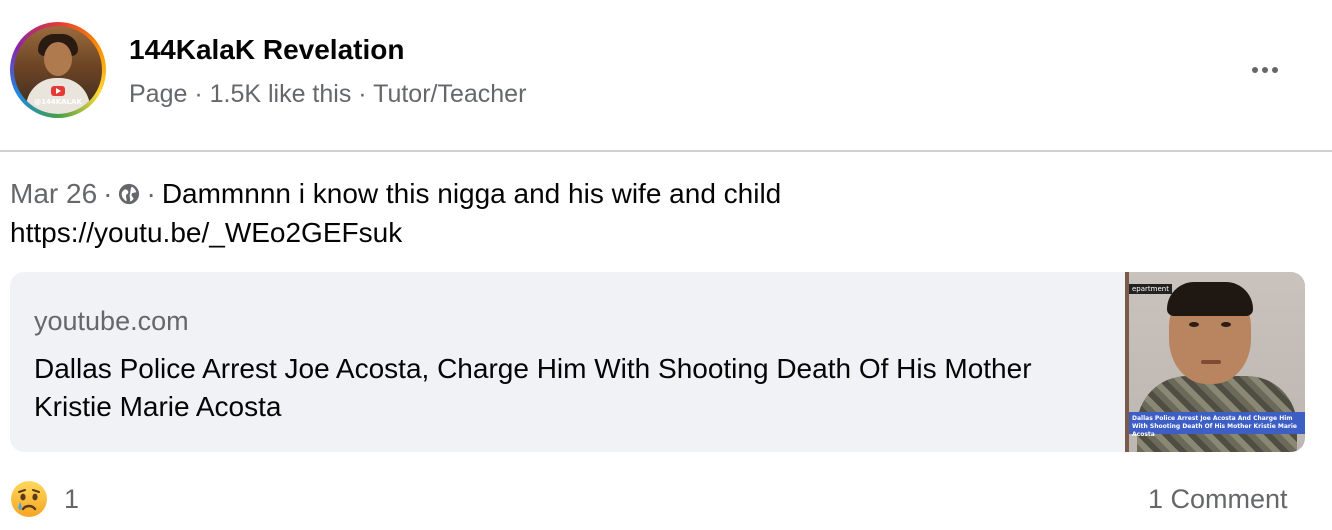 This screenshot has width=1332, height=530. I want to click on page-name: 144KalaK Revelation, so click(266, 50).